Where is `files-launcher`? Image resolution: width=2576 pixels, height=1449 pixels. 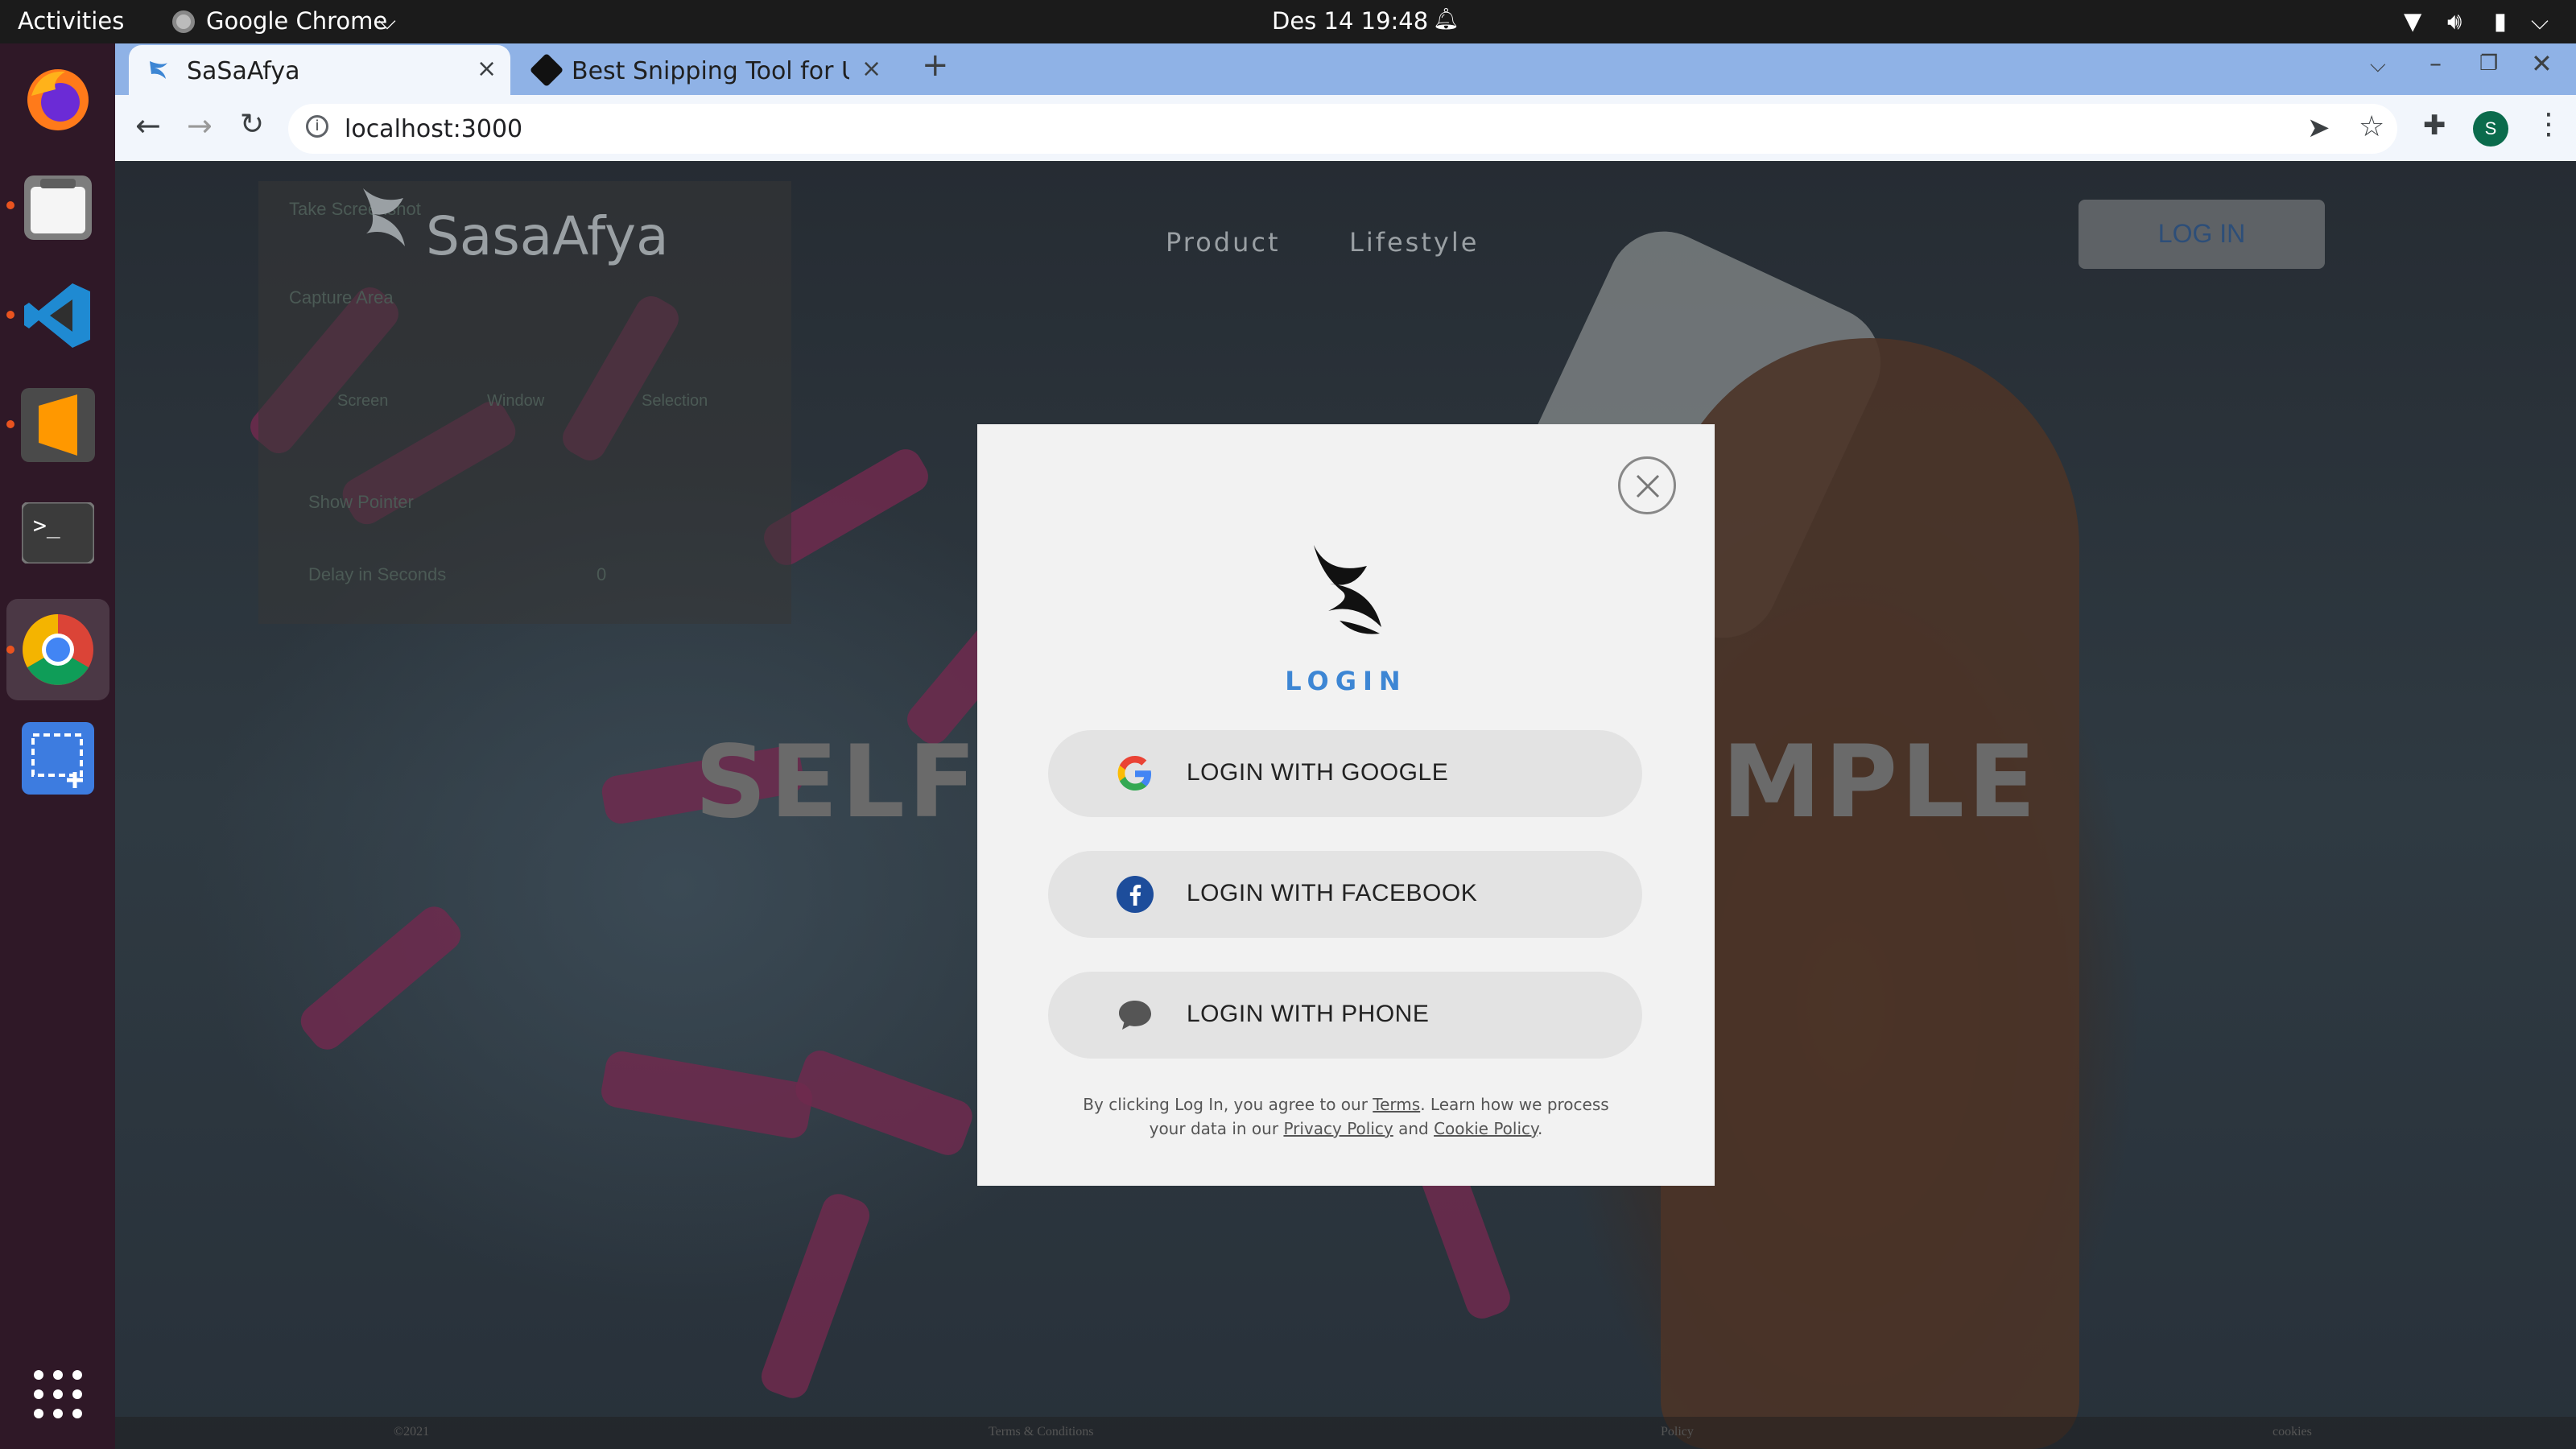 files-launcher is located at coordinates (51, 206).